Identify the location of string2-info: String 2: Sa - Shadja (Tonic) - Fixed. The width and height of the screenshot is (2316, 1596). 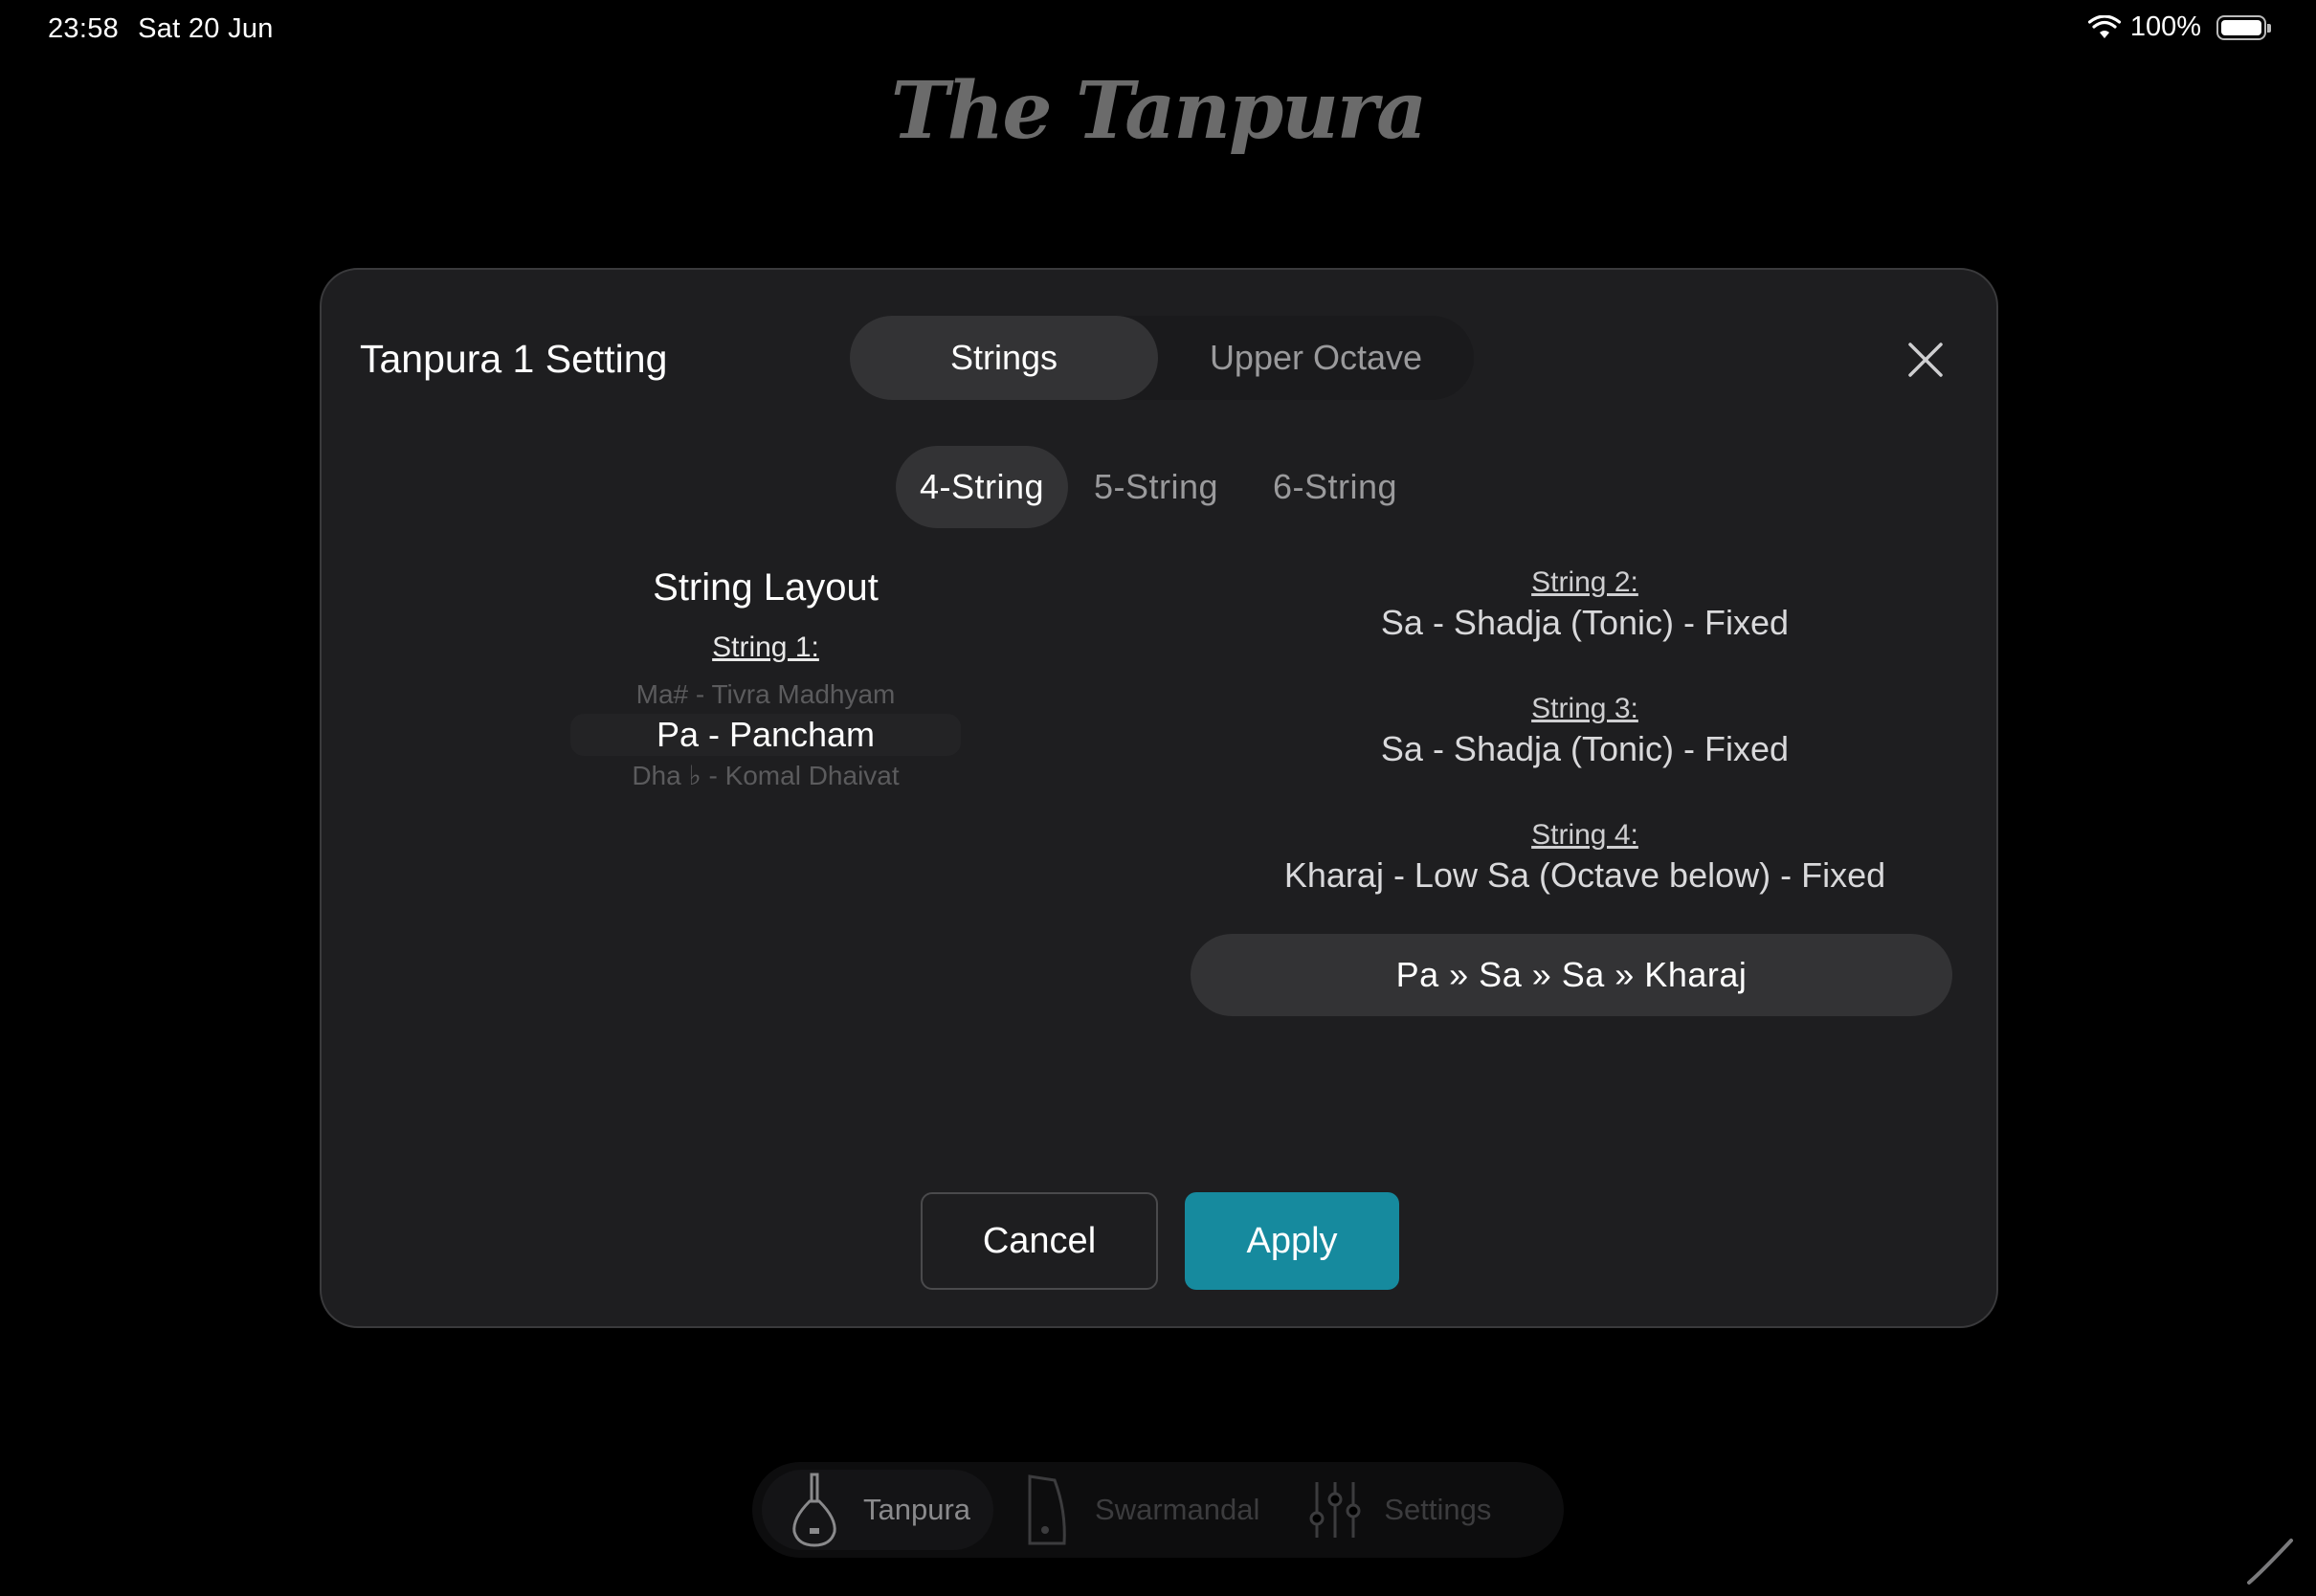
(1584, 605).